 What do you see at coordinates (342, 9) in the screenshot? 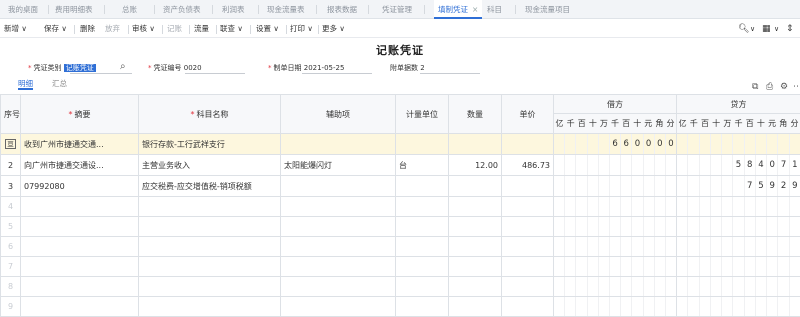
I see `tab-report-data: 报表数据` at bounding box center [342, 9].